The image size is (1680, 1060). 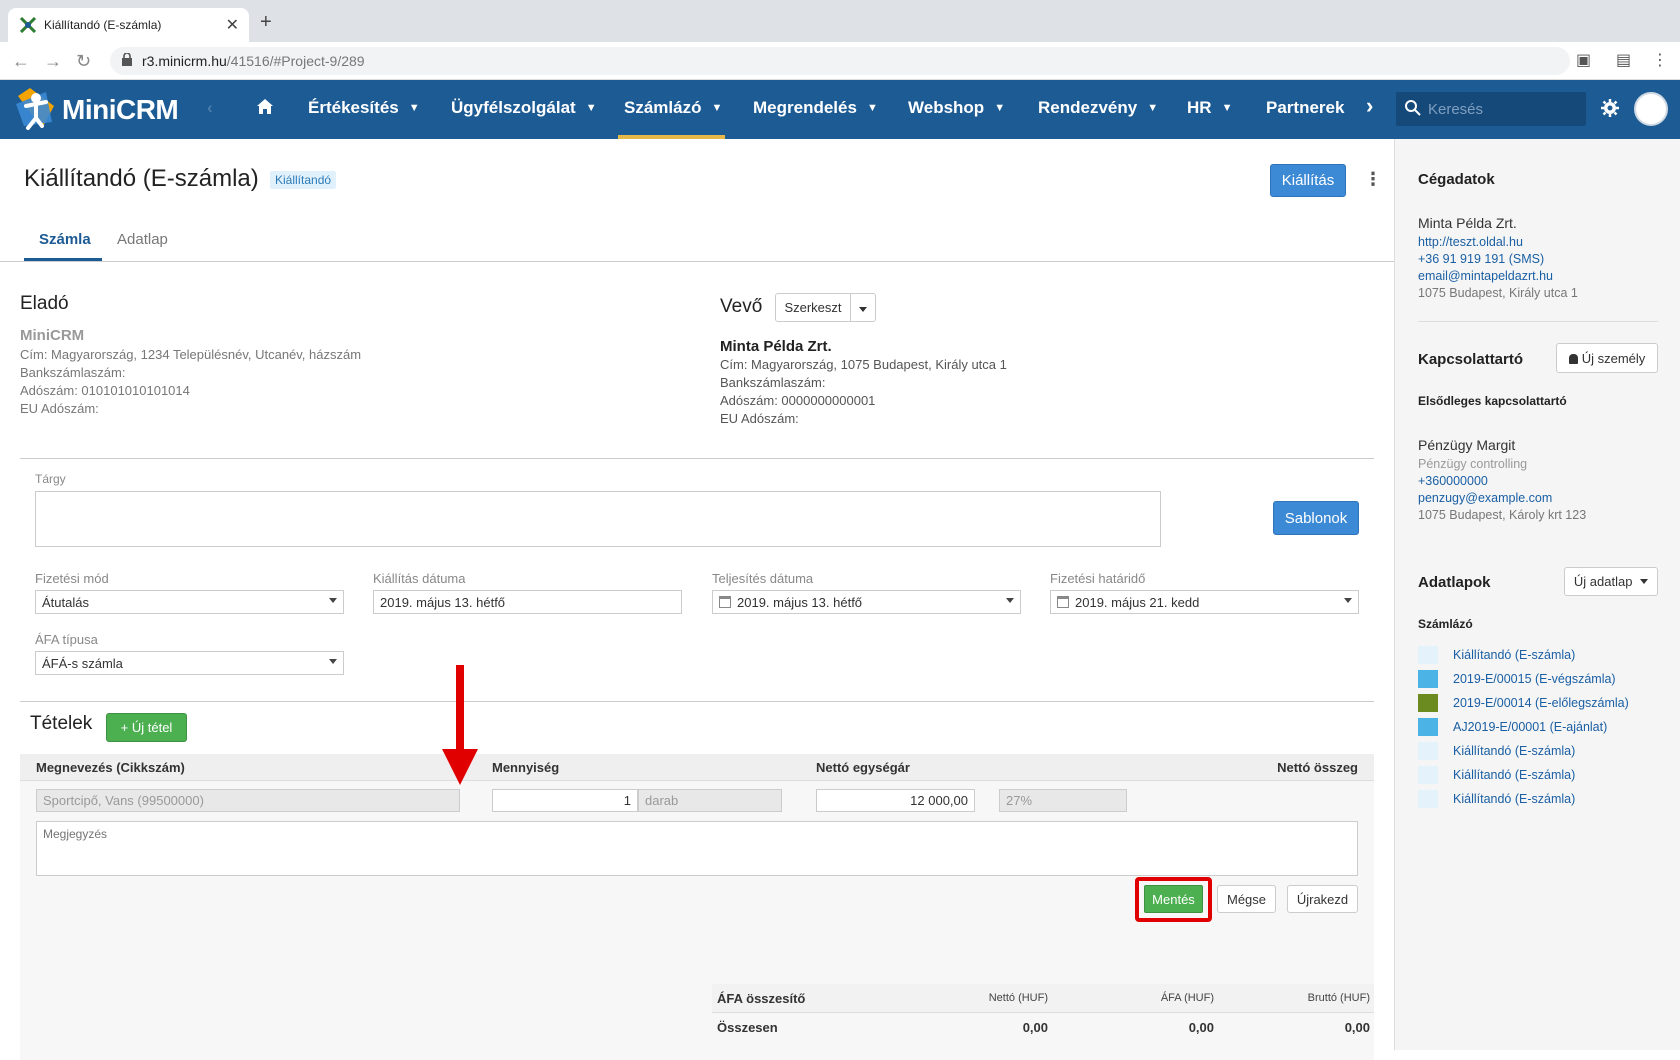 I want to click on payment-method-select: Átutalás, so click(x=189, y=602).